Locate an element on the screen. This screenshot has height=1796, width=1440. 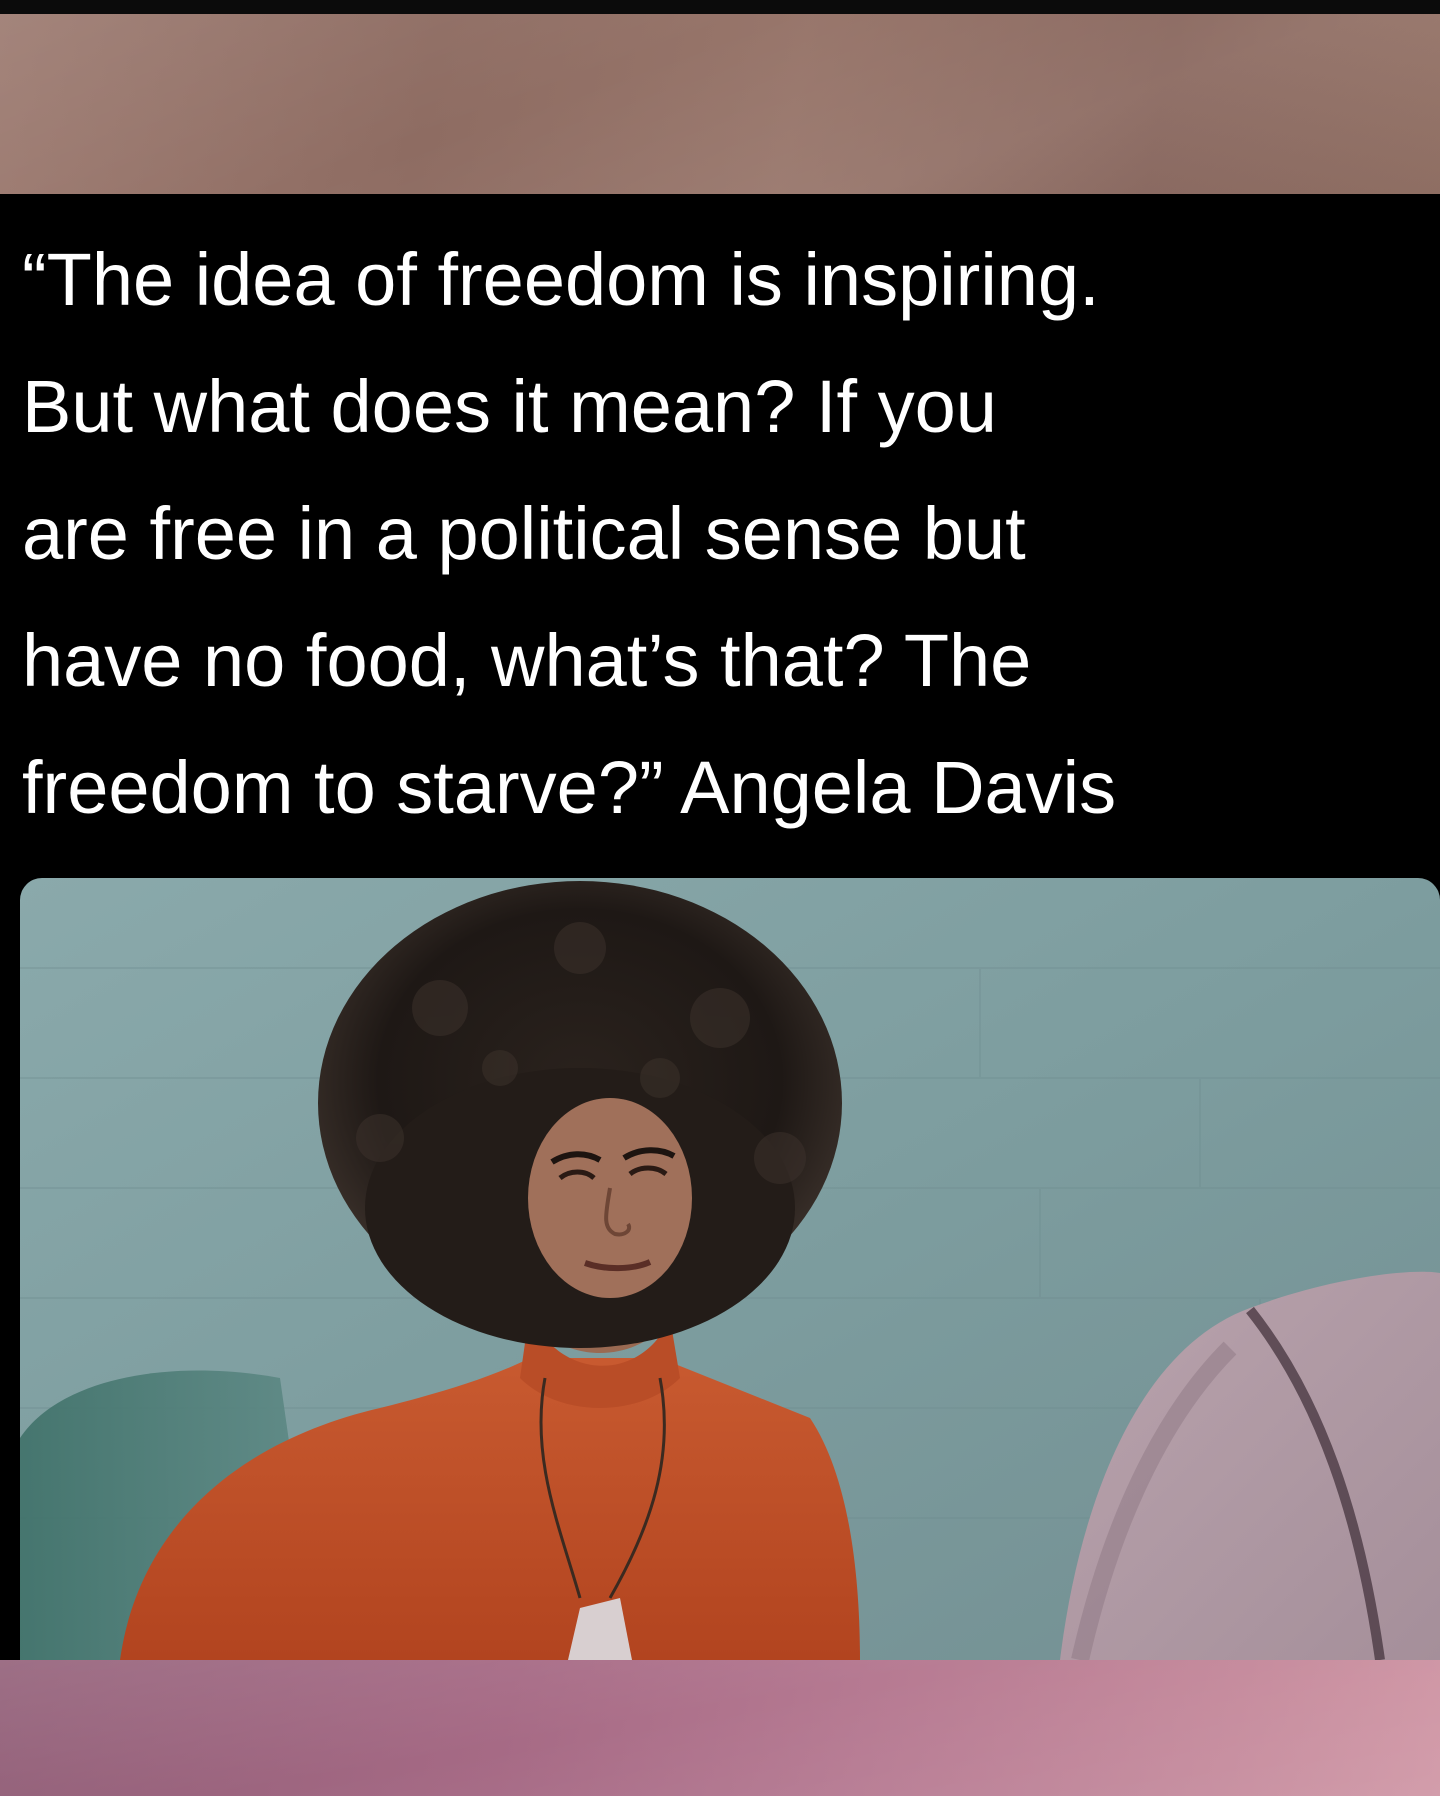
quote-line-1: “The idea of freedom is inspiring. is located at coordinates (561, 279).